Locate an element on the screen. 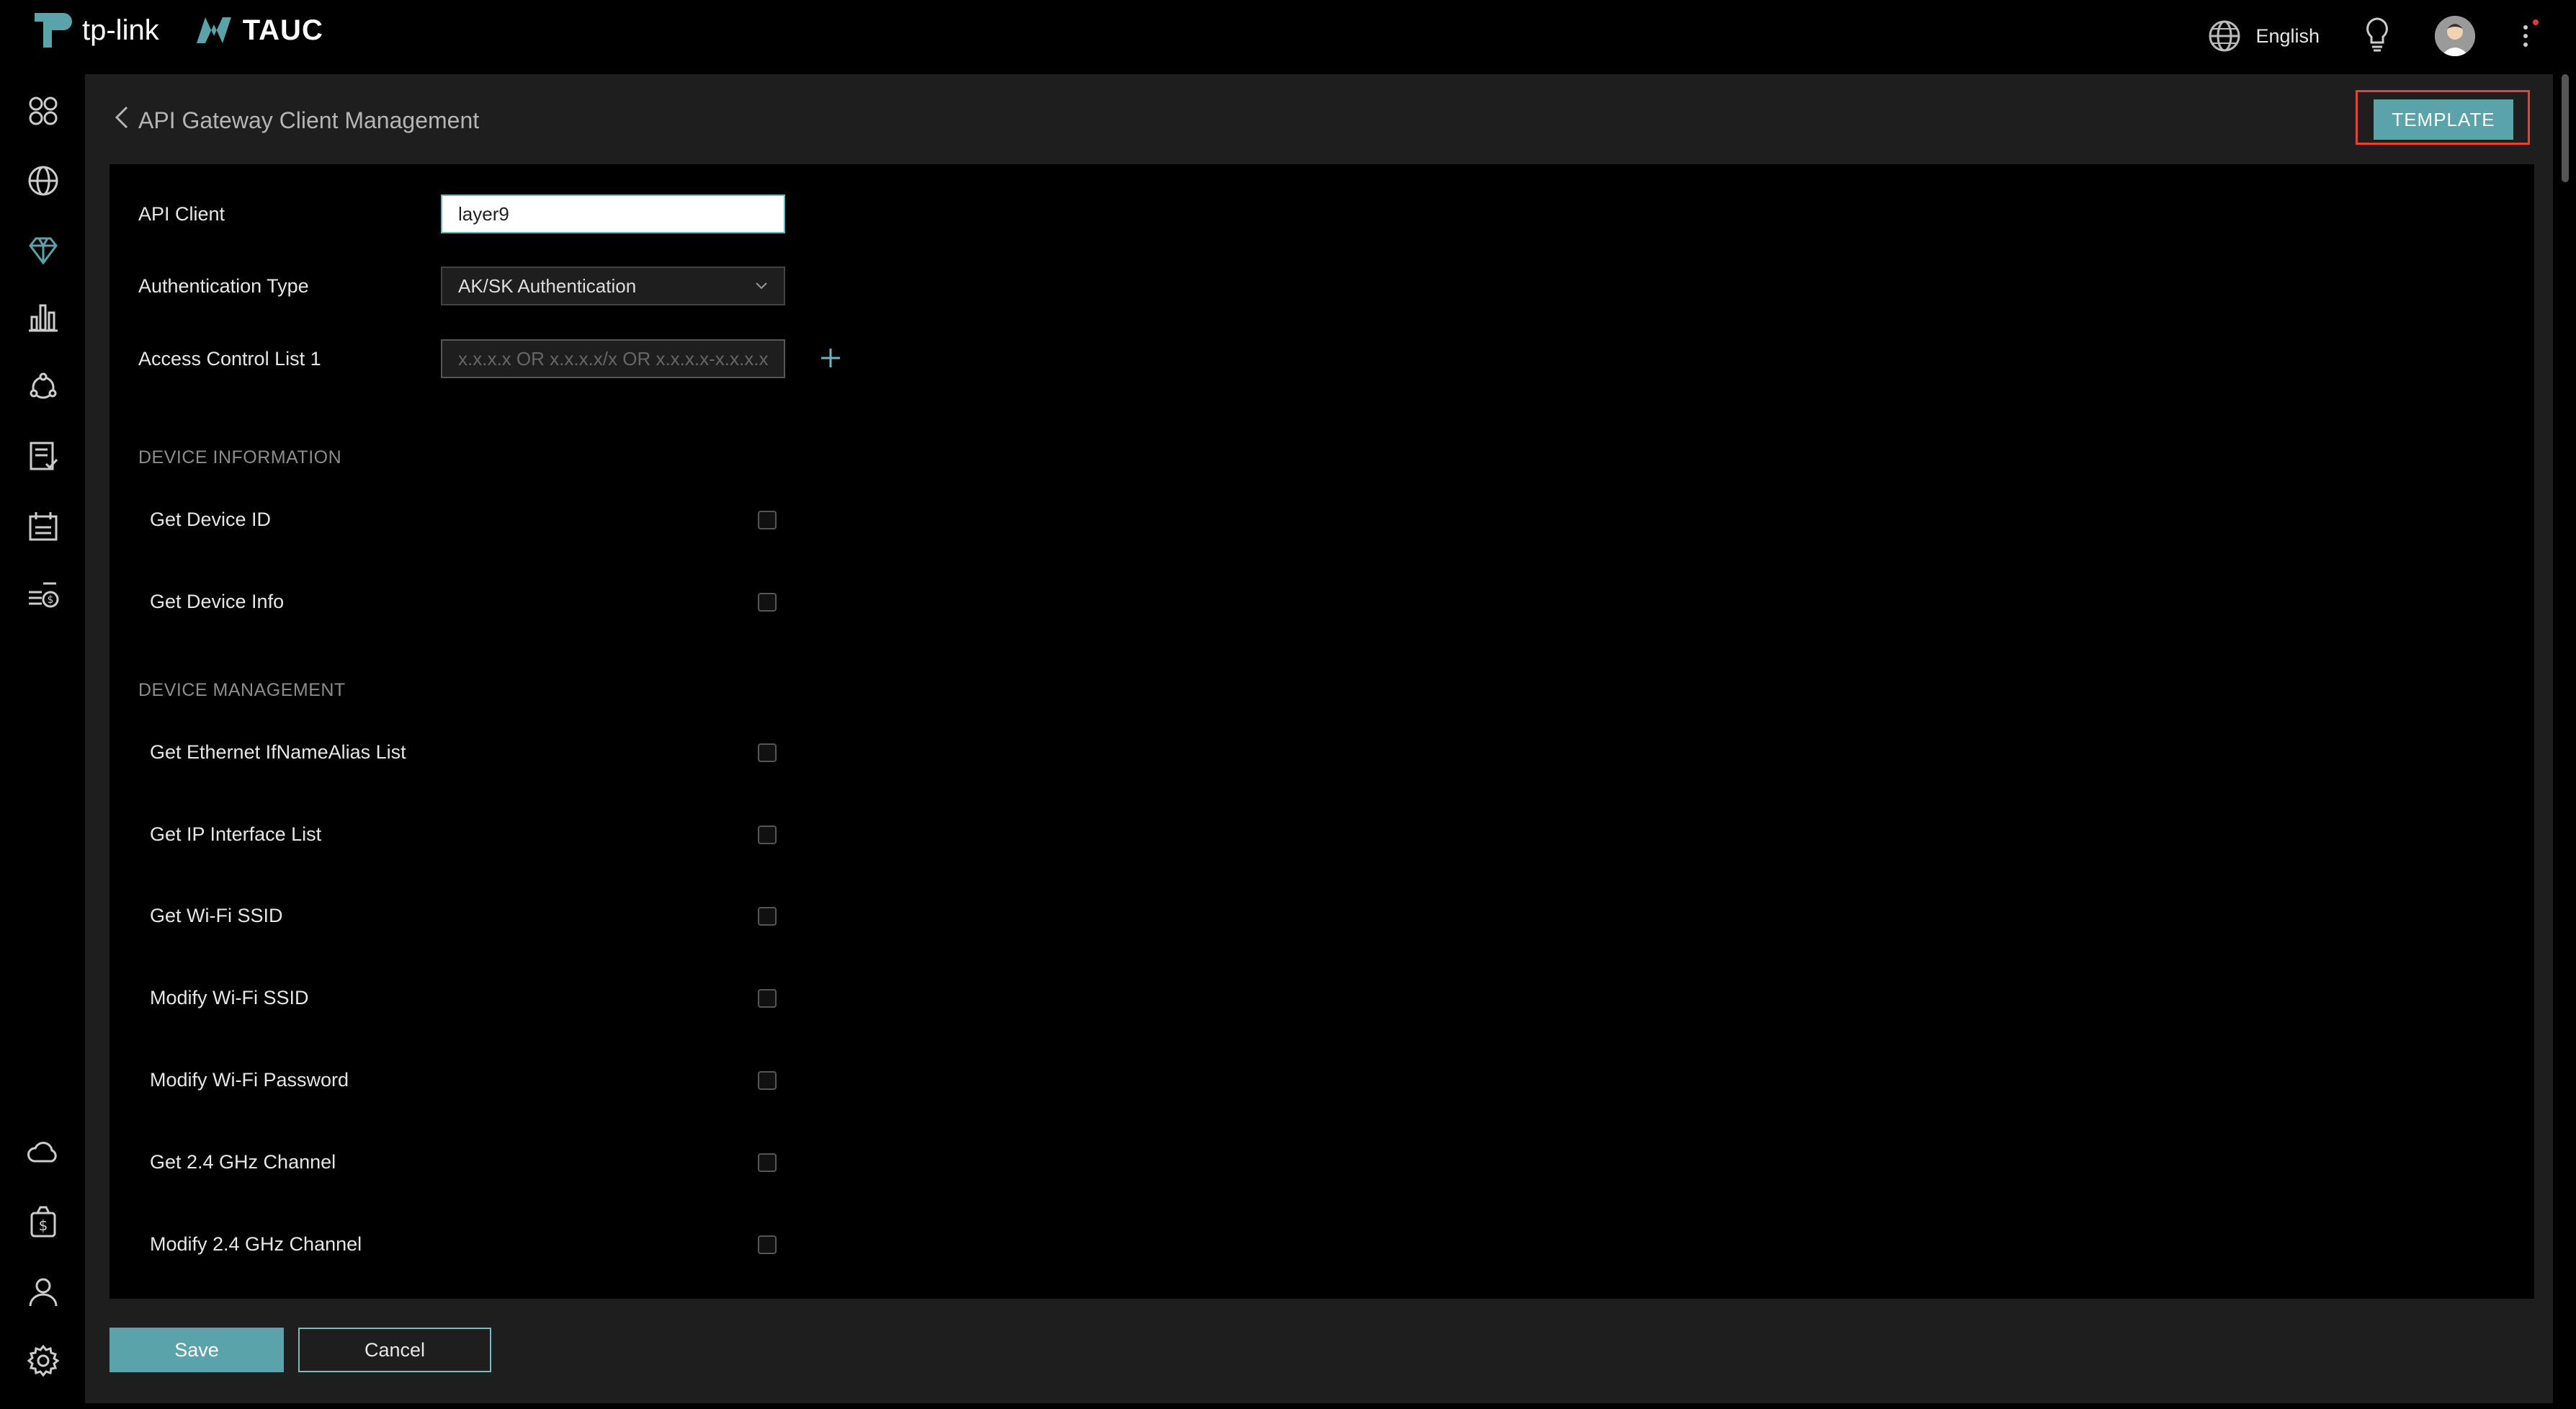 The height and width of the screenshot is (1409, 2576). tauc-logo: TAUC is located at coordinates (258, 30).